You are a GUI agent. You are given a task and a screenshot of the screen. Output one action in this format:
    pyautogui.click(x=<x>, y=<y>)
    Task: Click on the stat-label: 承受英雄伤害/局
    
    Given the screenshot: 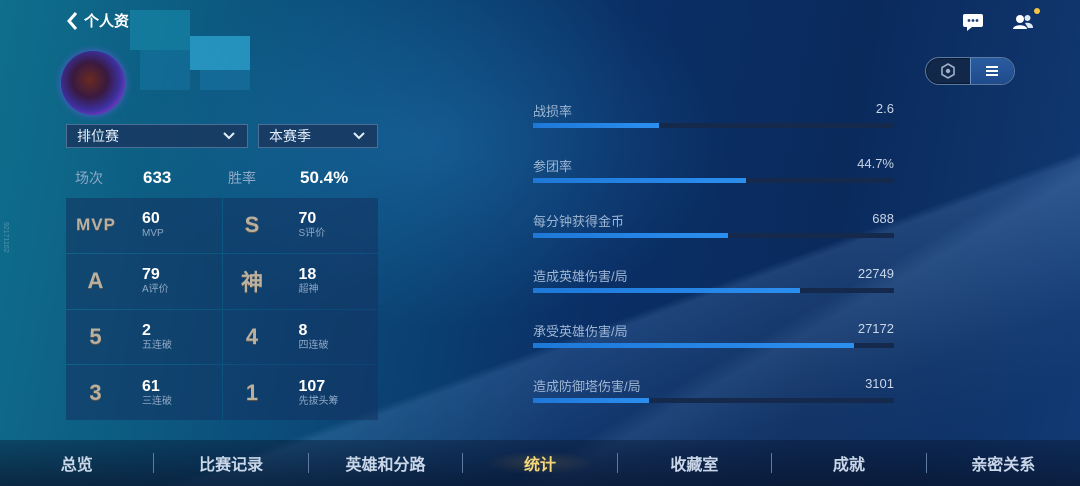 What is the action you would take?
    pyautogui.click(x=580, y=331)
    